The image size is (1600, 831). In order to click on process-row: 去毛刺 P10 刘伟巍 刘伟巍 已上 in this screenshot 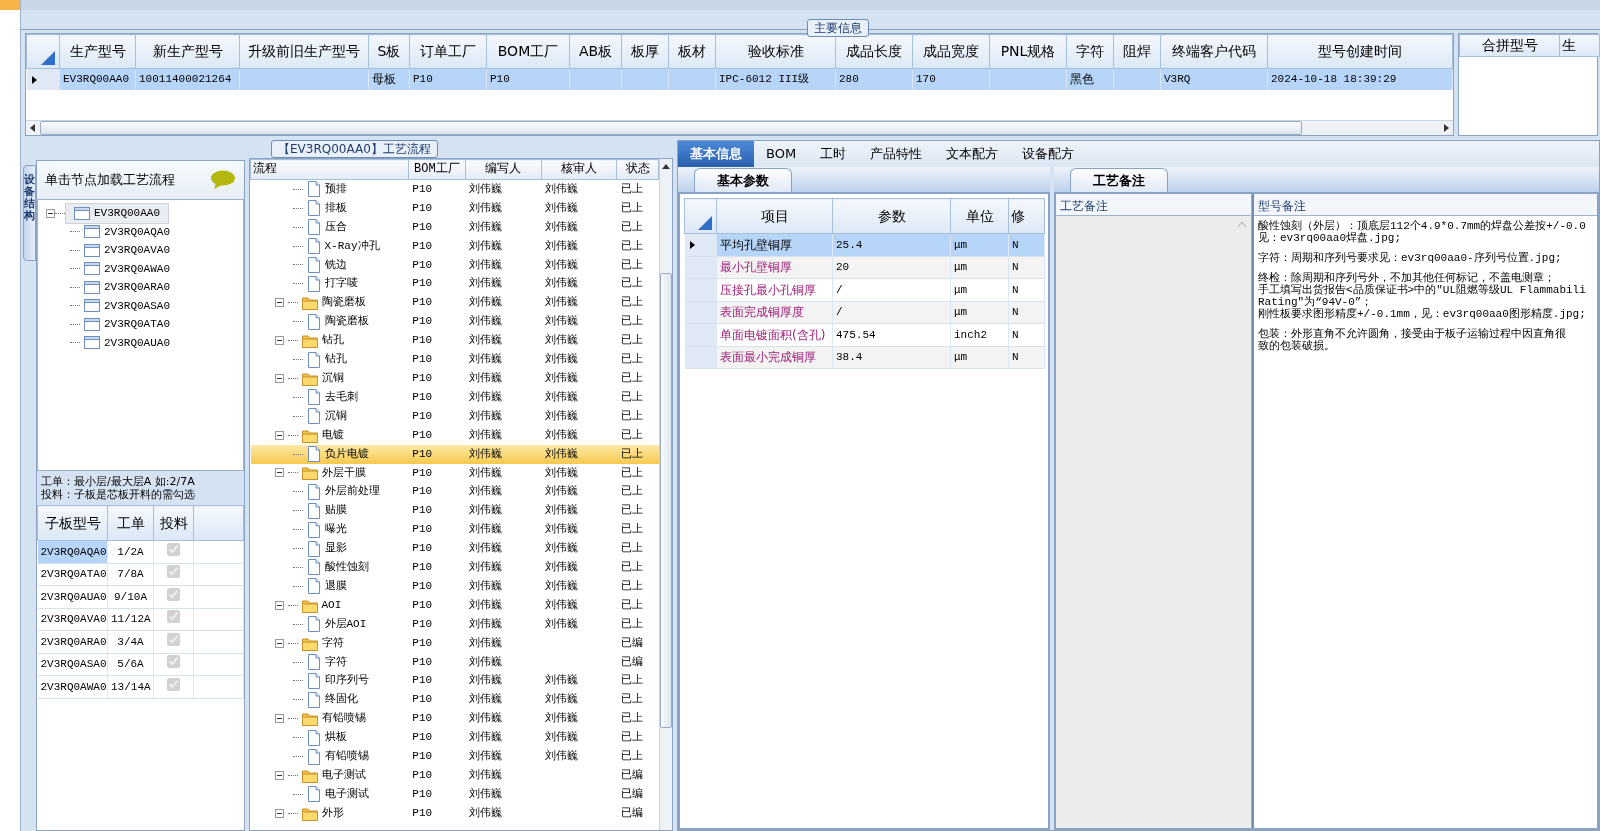, I will do `click(454, 397)`.